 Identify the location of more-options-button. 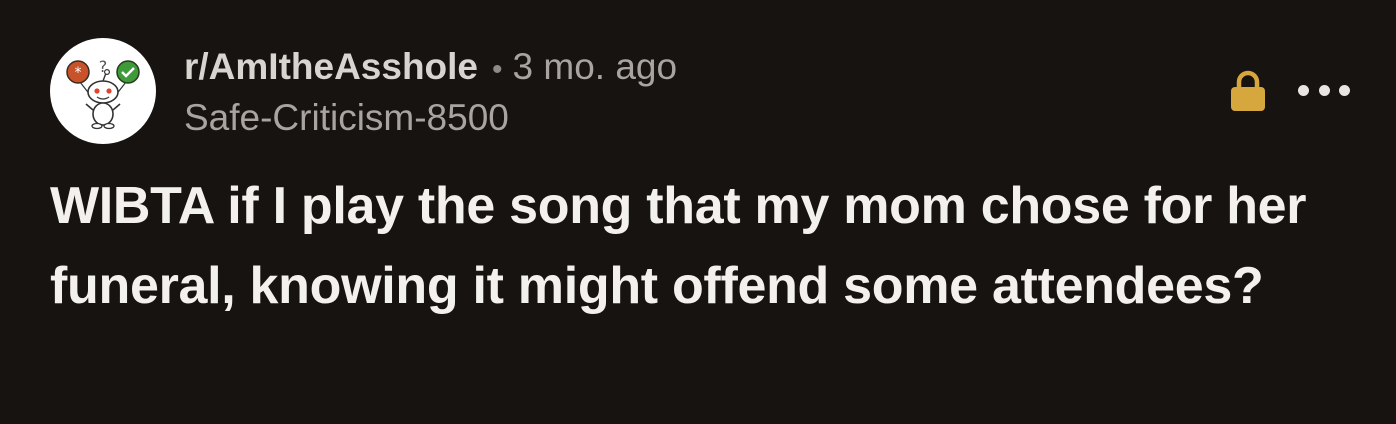
(1324, 90).